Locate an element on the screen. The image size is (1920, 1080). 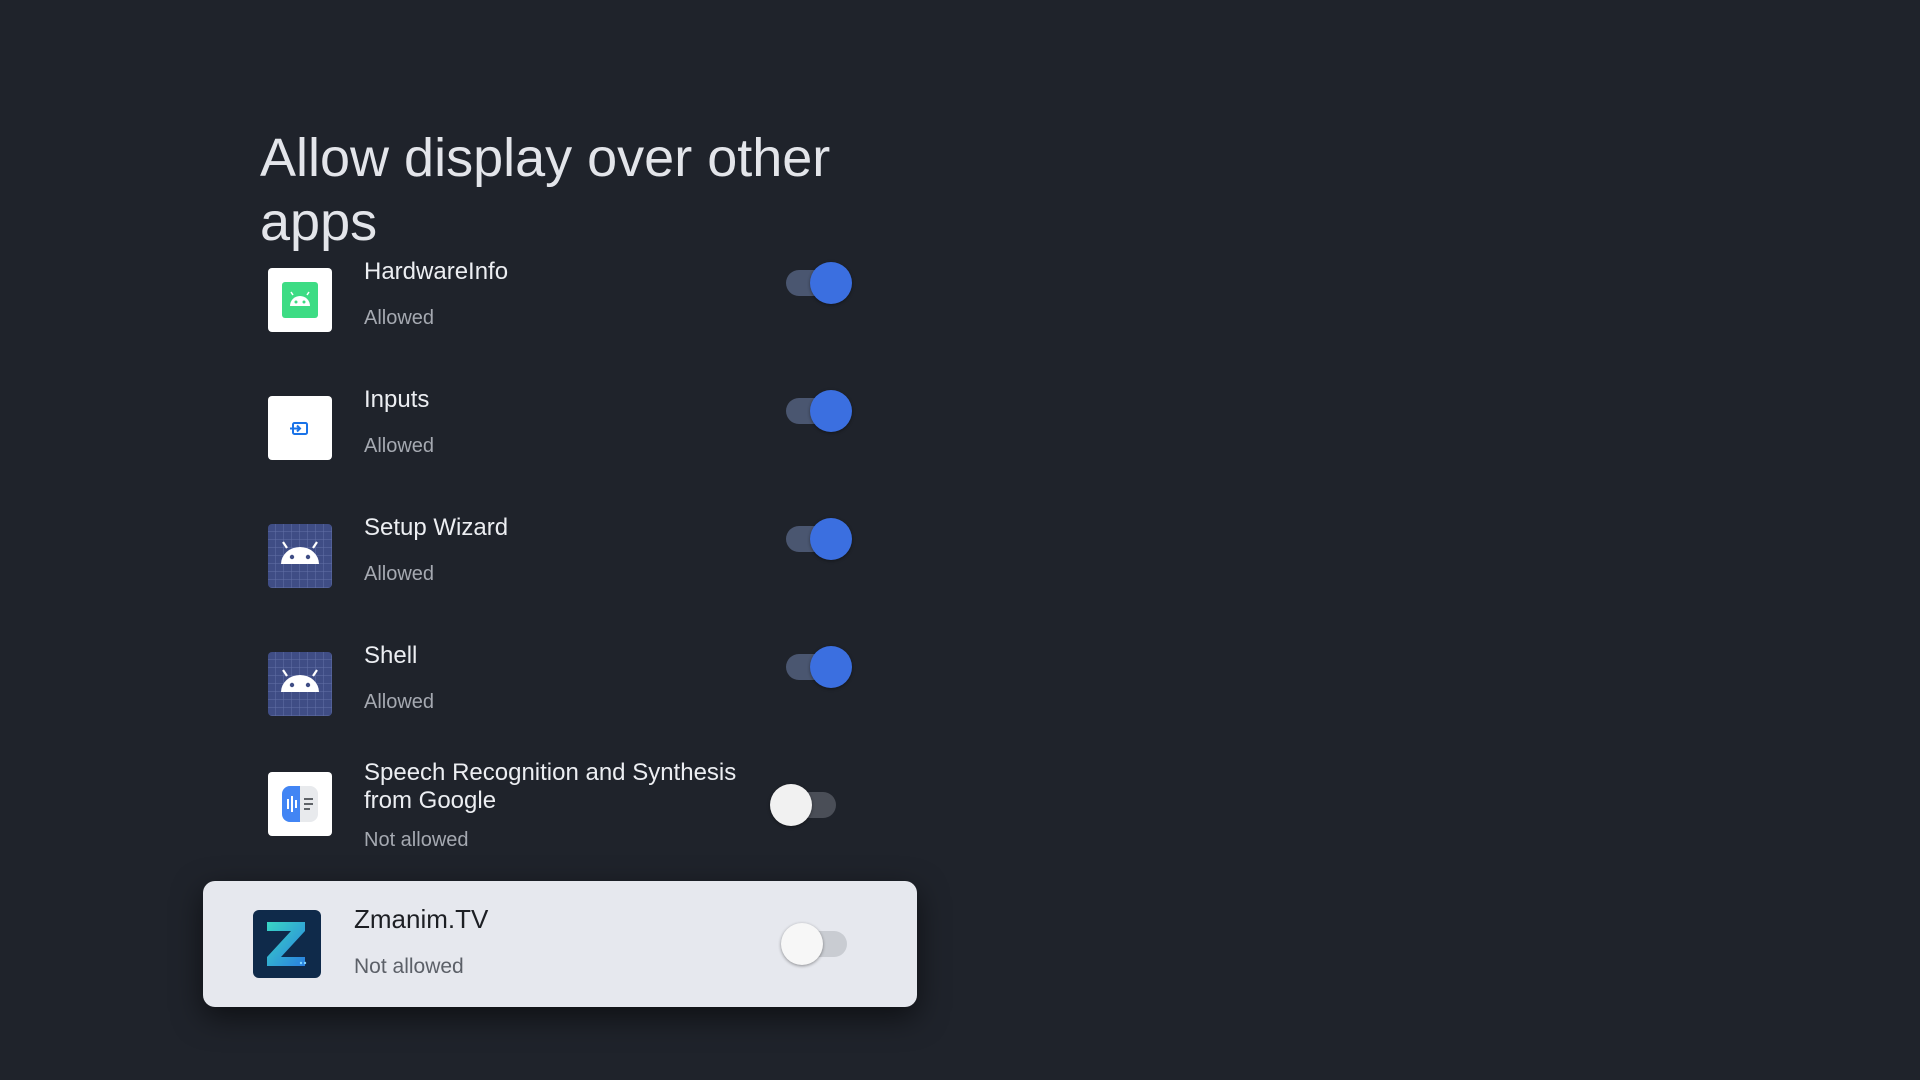
app-name: Shell is located at coordinates (391, 655).